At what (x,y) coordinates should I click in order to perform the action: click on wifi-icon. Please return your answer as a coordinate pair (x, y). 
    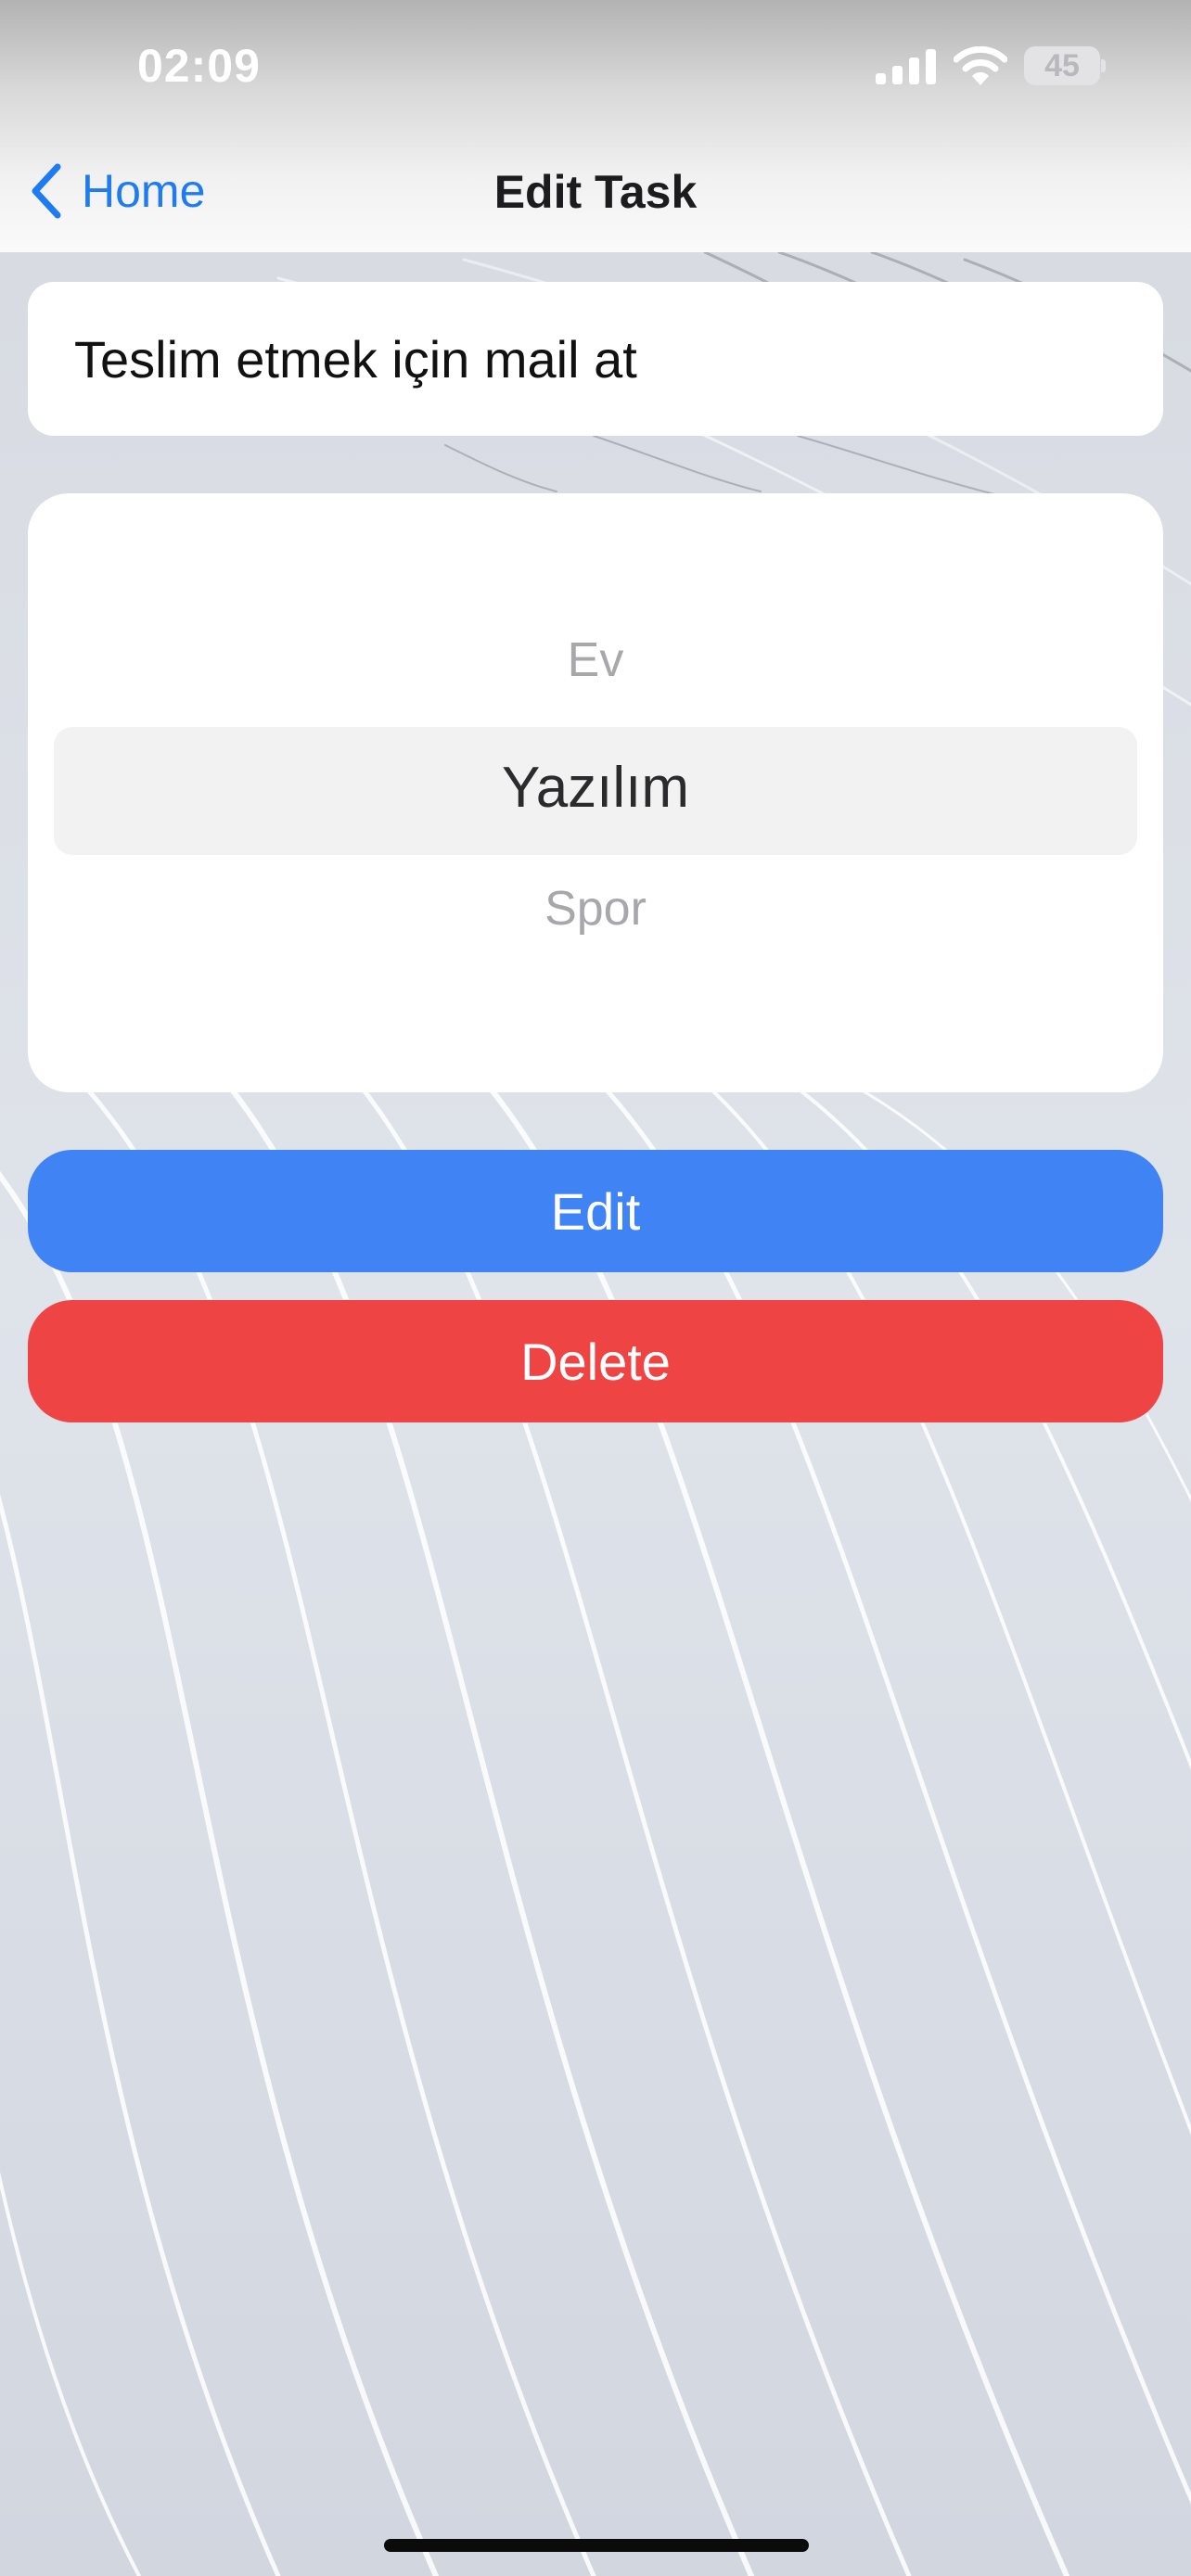
    Looking at the image, I should click on (981, 66).